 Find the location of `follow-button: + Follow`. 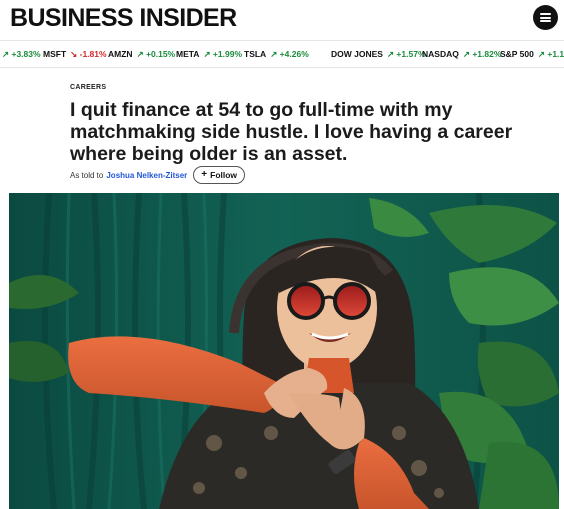

follow-button: + Follow is located at coordinates (219, 175).